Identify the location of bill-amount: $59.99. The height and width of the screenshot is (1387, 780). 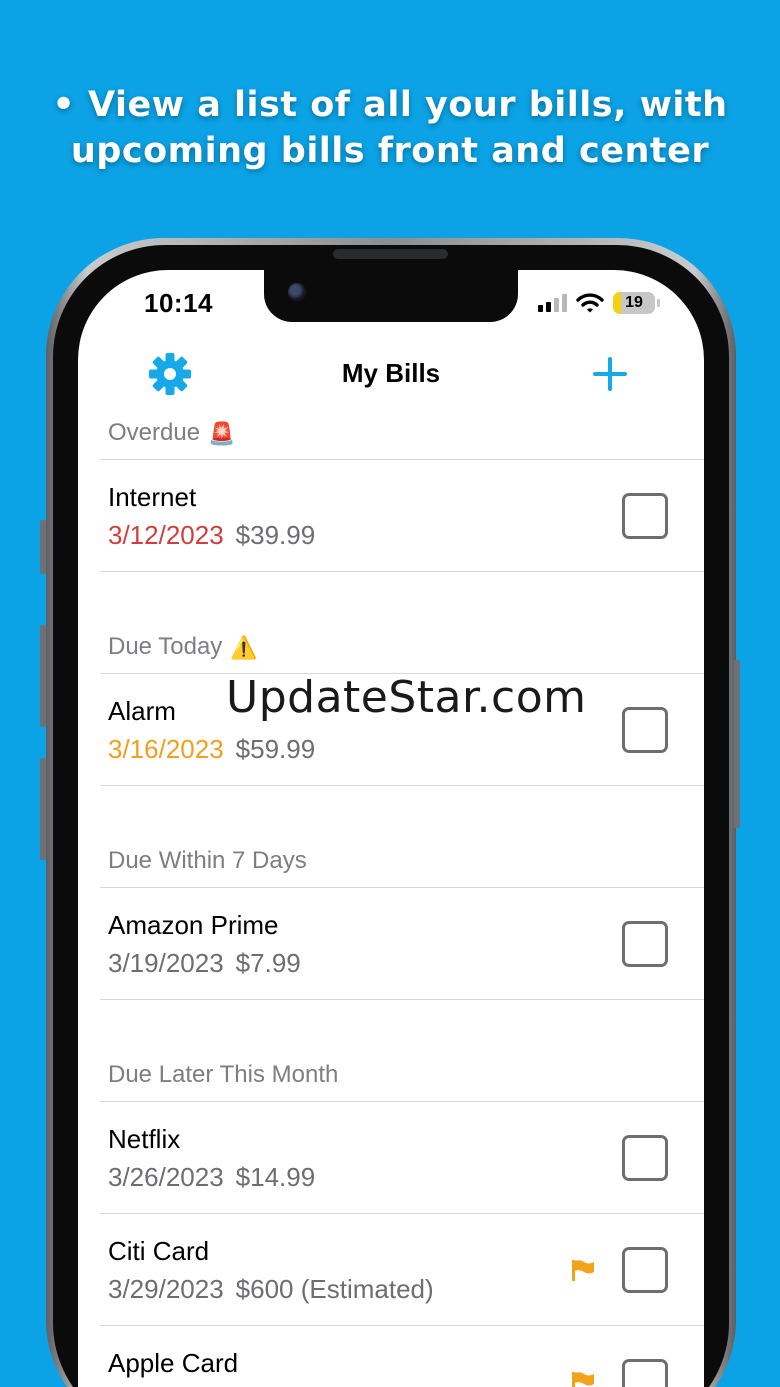
(275, 749).